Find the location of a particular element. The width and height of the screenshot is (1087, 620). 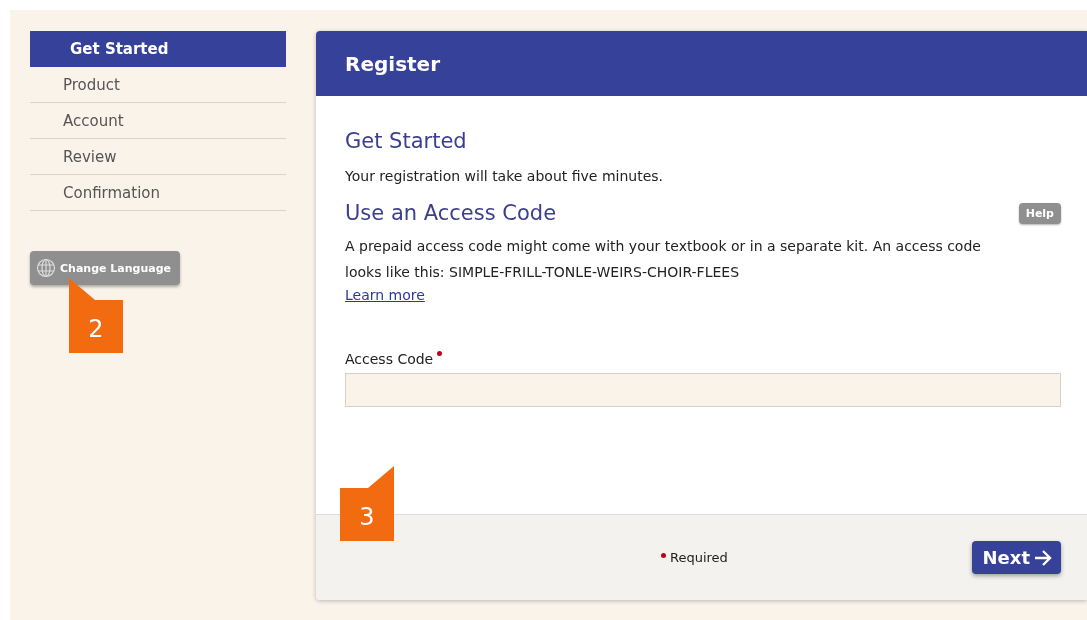

learn-more-link: Learn more is located at coordinates (385, 295).